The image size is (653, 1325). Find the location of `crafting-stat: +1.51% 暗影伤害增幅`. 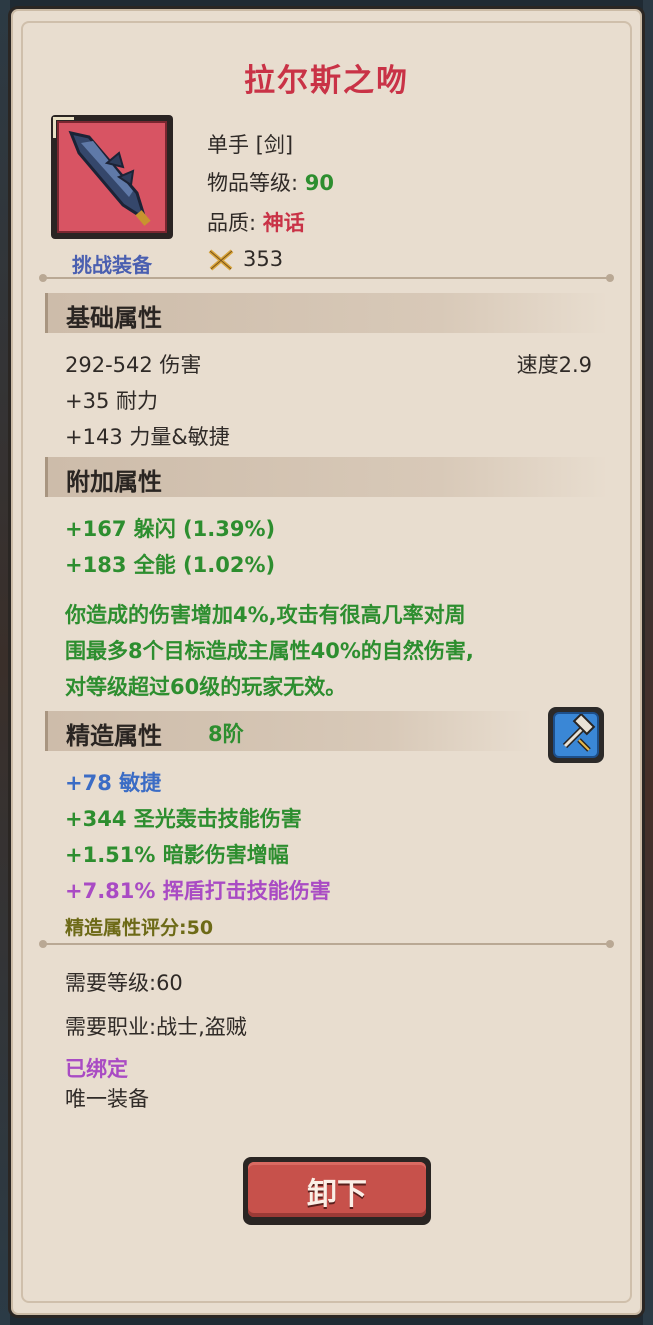

crafting-stat: +1.51% 暗影伤害增幅 is located at coordinates (177, 855).